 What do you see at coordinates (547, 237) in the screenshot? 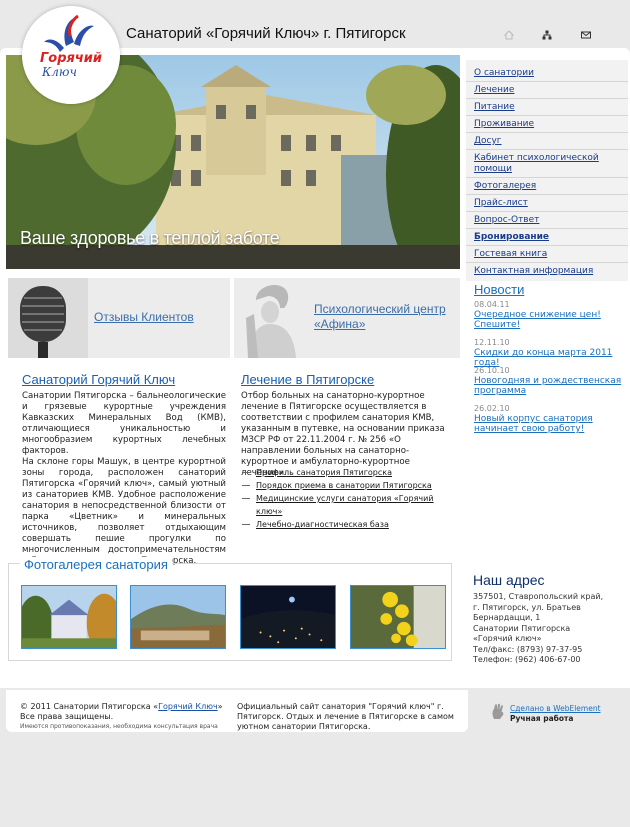
I see `nav-item-booking: Бронирование` at bounding box center [547, 237].